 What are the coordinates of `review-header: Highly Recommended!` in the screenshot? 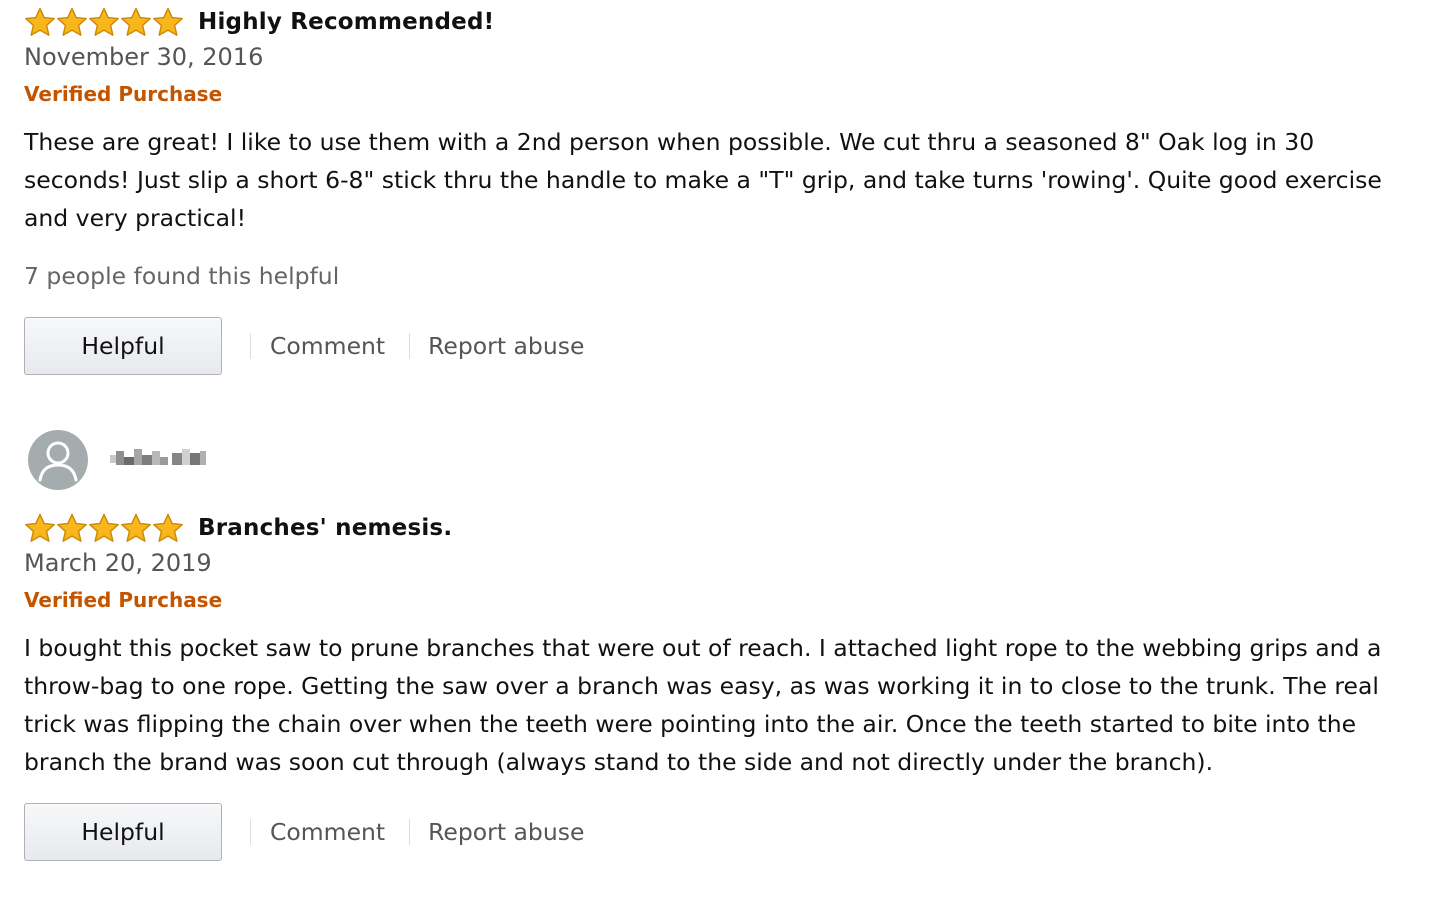 It's located at (714, 22).